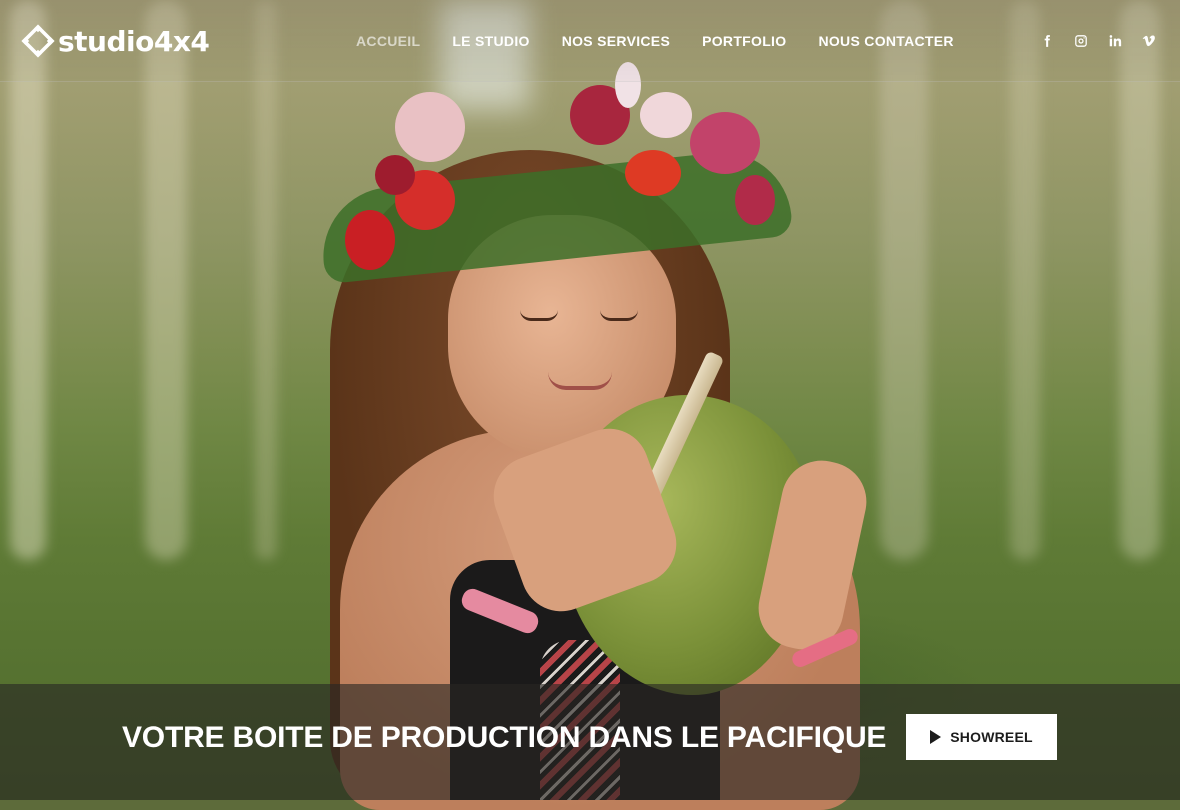  I want to click on nav-item-accueil: ACCUEIL, so click(388, 41).